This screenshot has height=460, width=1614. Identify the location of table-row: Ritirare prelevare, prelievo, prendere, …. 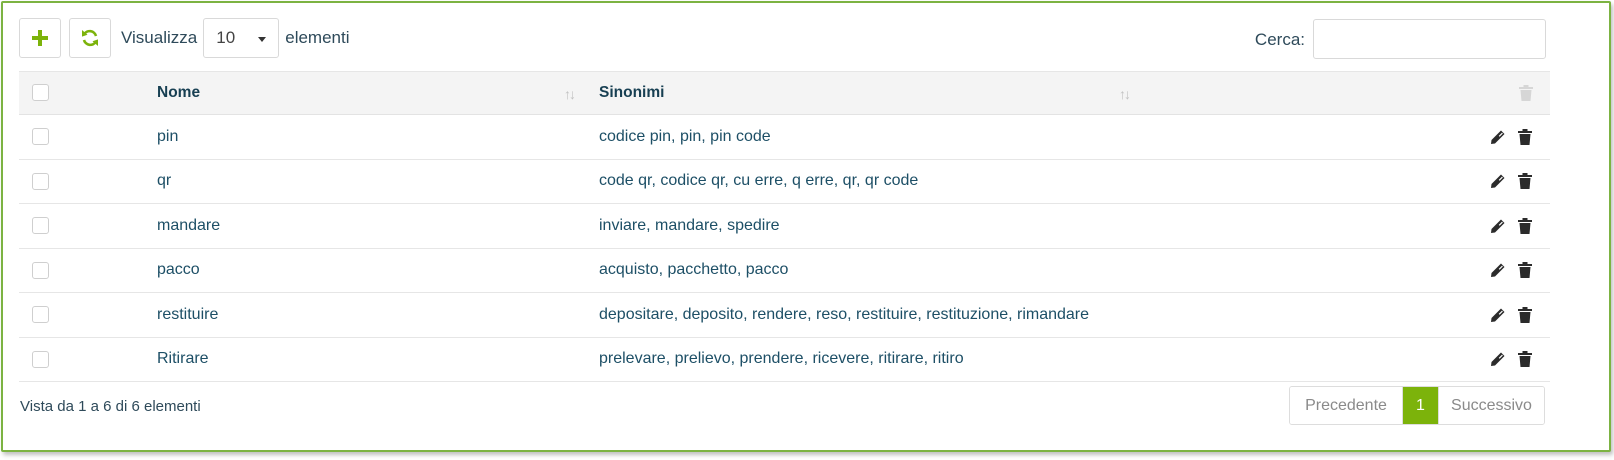
(784, 360).